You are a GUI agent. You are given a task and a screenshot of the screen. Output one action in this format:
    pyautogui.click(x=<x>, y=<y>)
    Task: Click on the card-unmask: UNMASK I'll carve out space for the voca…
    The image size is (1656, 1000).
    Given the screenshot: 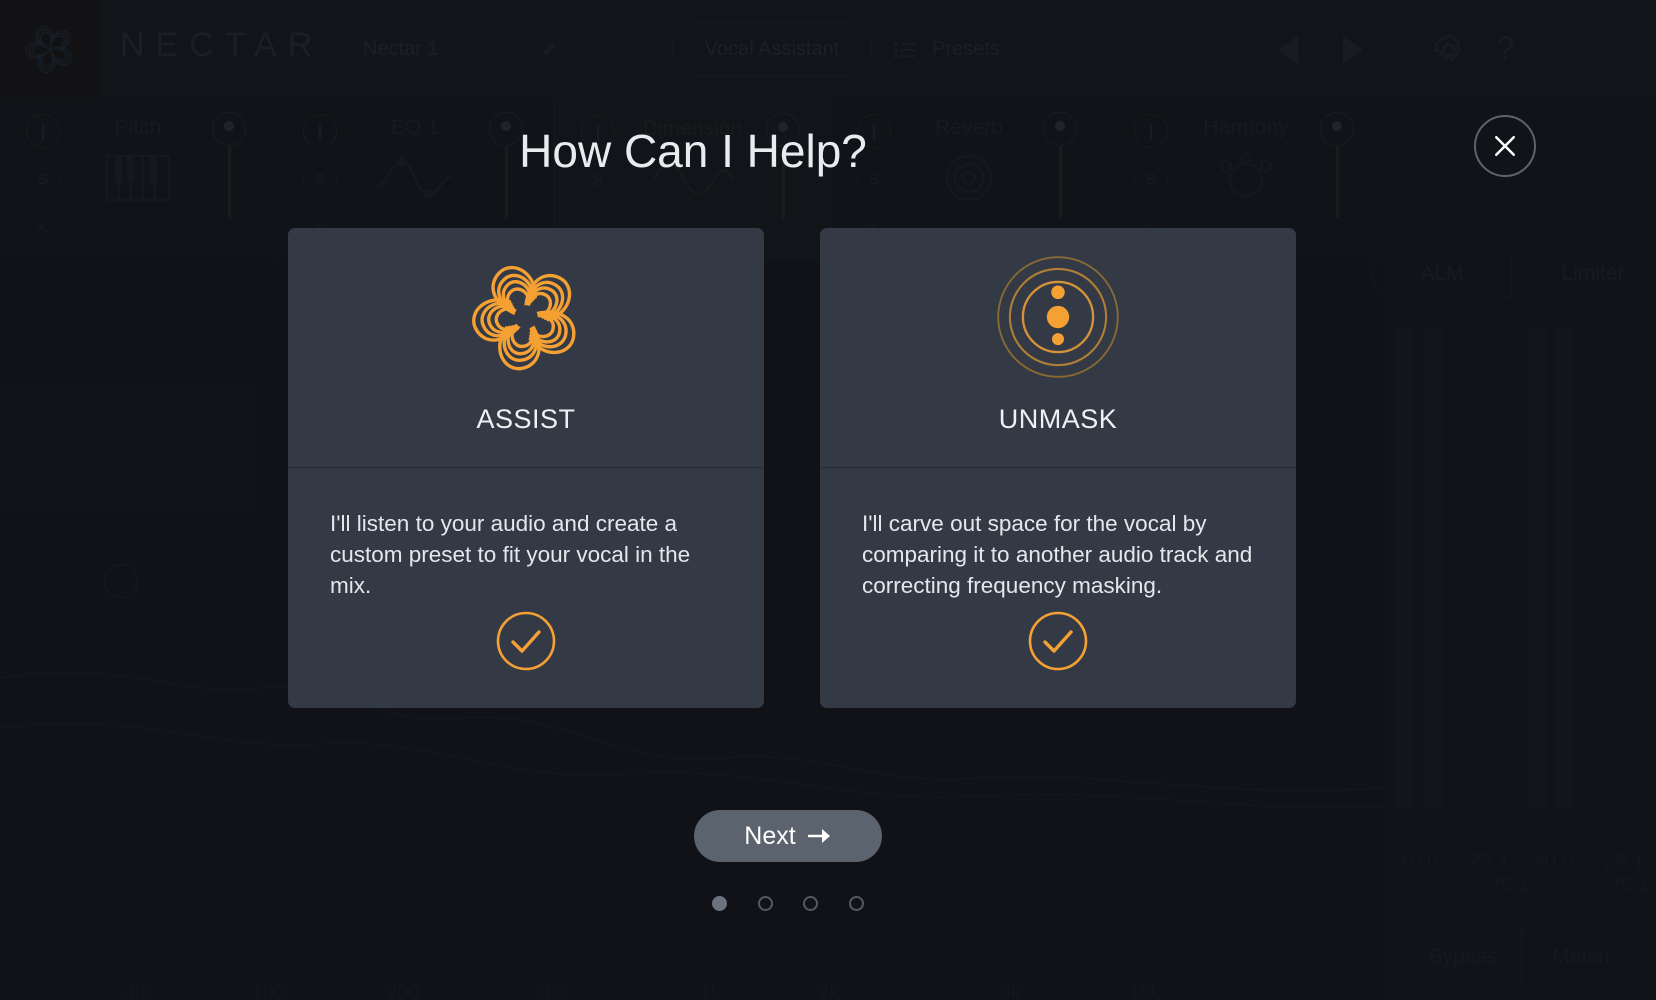 What is the action you would take?
    pyautogui.click(x=1058, y=468)
    